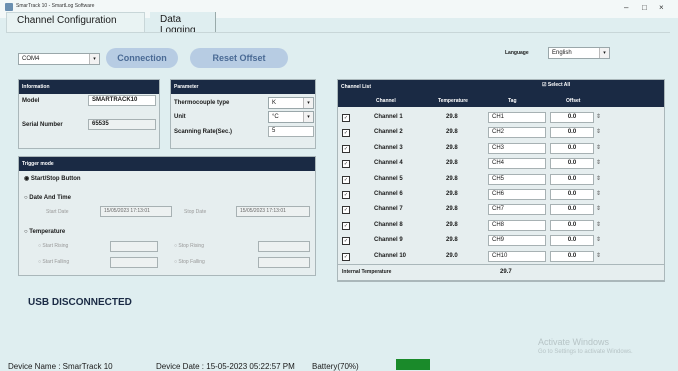 Image resolution: width=678 pixels, height=371 pixels. What do you see at coordinates (284, 262) in the screenshot?
I see `stop-falling-input` at bounding box center [284, 262].